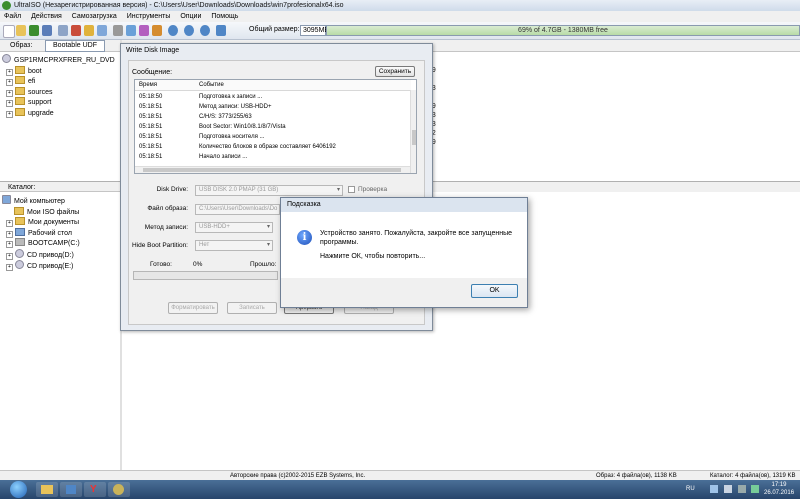 Image resolution: width=800 pixels, height=499 pixels. I want to click on hide-boot-select: Нет ▾, so click(234, 245).